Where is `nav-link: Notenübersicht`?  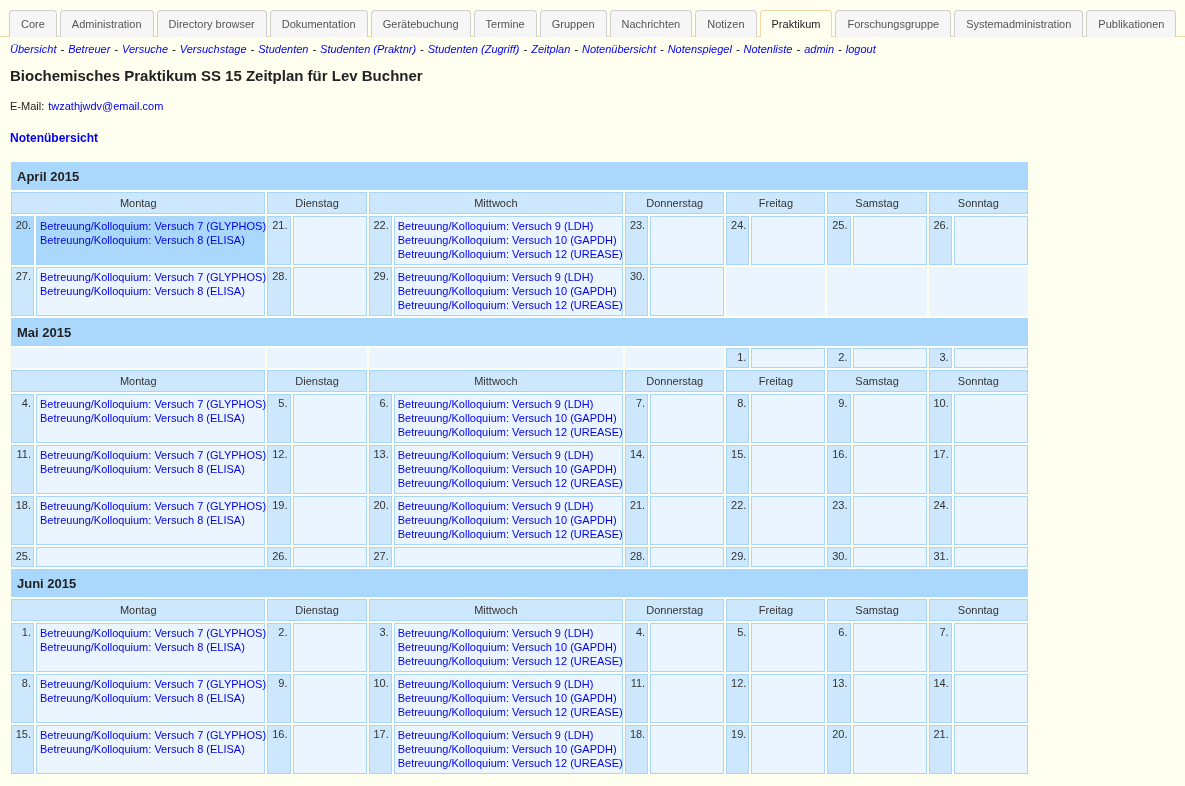 nav-link: Notenübersicht is located at coordinates (619, 49).